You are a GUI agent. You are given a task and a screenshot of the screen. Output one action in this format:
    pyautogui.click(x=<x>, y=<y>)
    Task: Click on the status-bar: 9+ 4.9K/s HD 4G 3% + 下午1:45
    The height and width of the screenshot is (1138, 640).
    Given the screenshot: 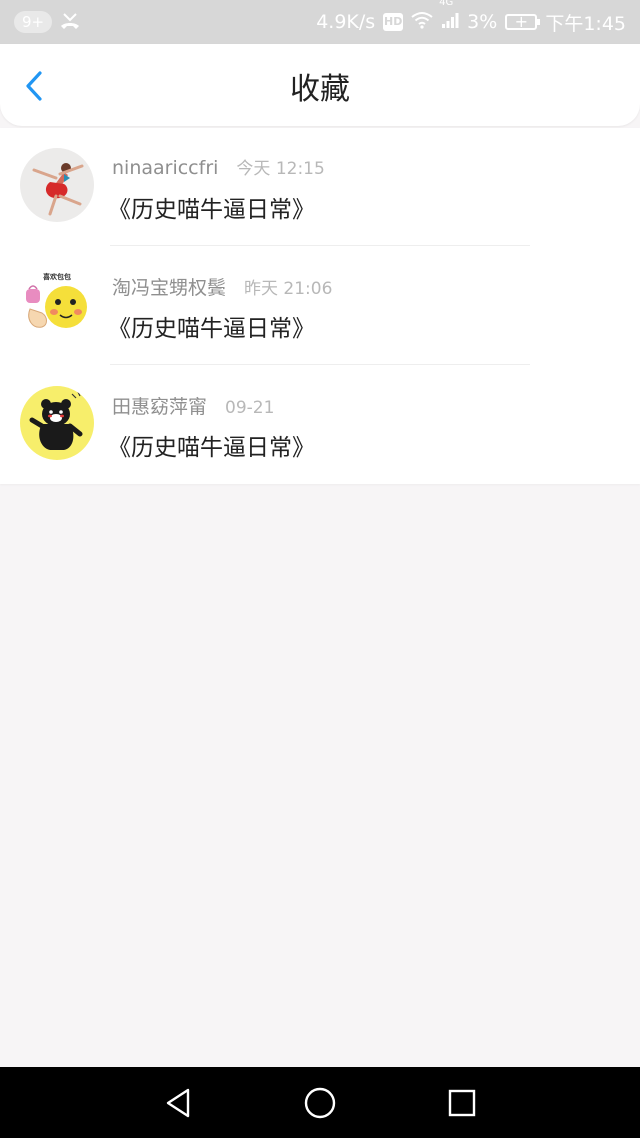 What is the action you would take?
    pyautogui.click(x=320, y=22)
    